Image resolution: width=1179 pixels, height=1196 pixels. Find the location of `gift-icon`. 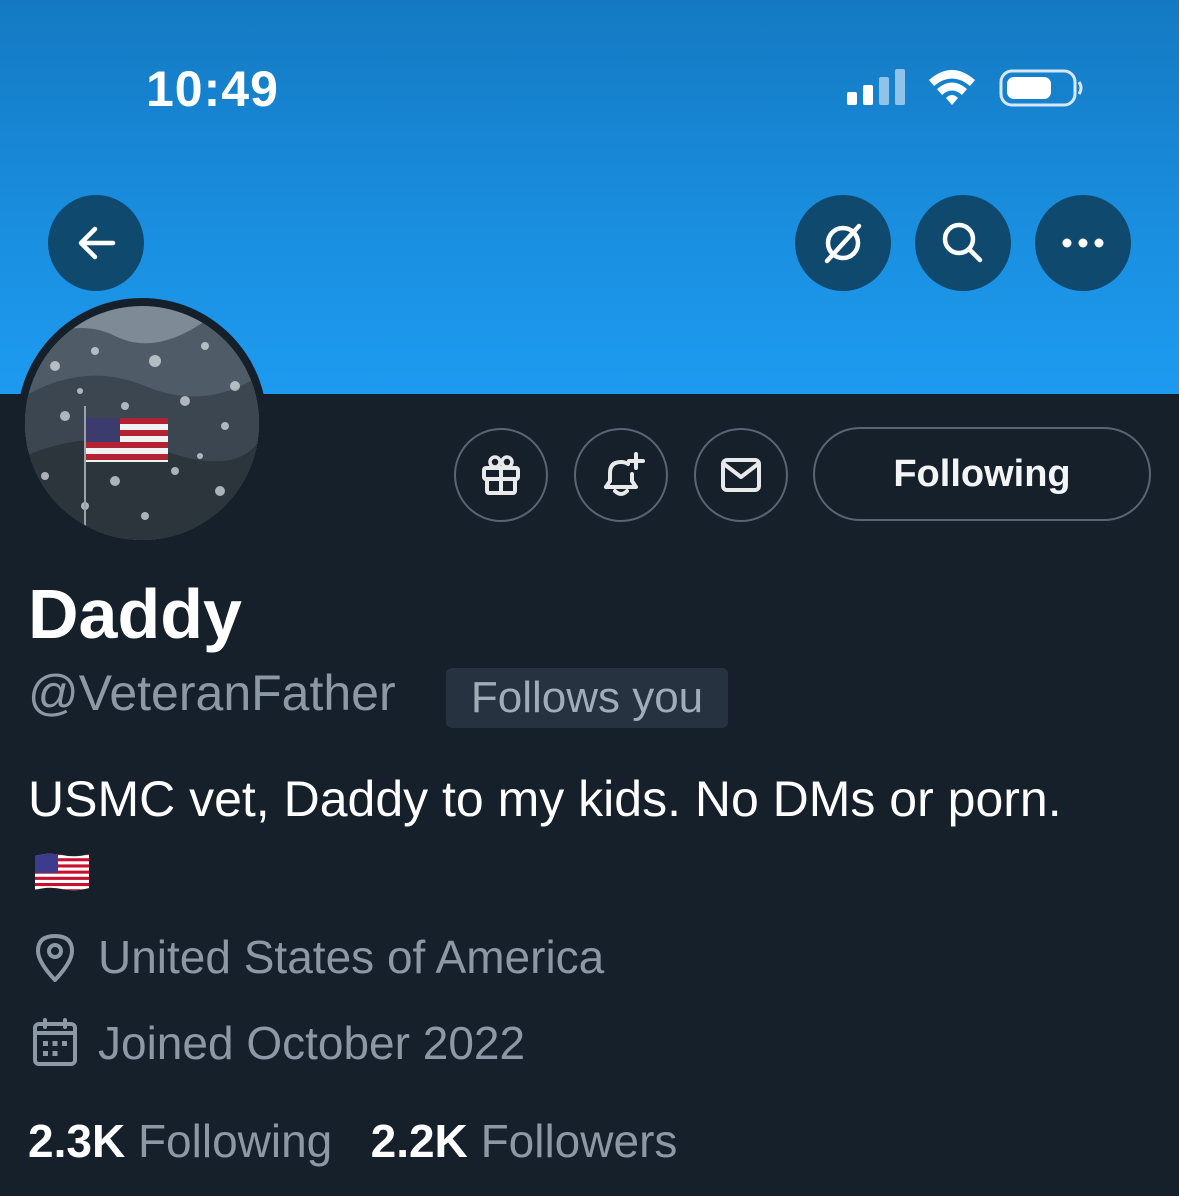

gift-icon is located at coordinates (501, 475).